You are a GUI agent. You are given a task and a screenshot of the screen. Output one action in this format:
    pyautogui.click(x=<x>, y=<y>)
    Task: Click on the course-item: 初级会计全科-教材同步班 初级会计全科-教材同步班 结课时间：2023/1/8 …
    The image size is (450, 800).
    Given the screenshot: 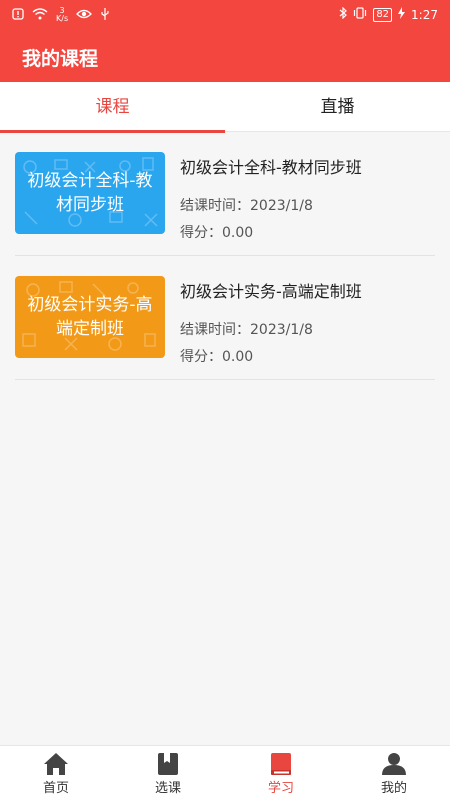 What is the action you would take?
    pyautogui.click(x=225, y=194)
    